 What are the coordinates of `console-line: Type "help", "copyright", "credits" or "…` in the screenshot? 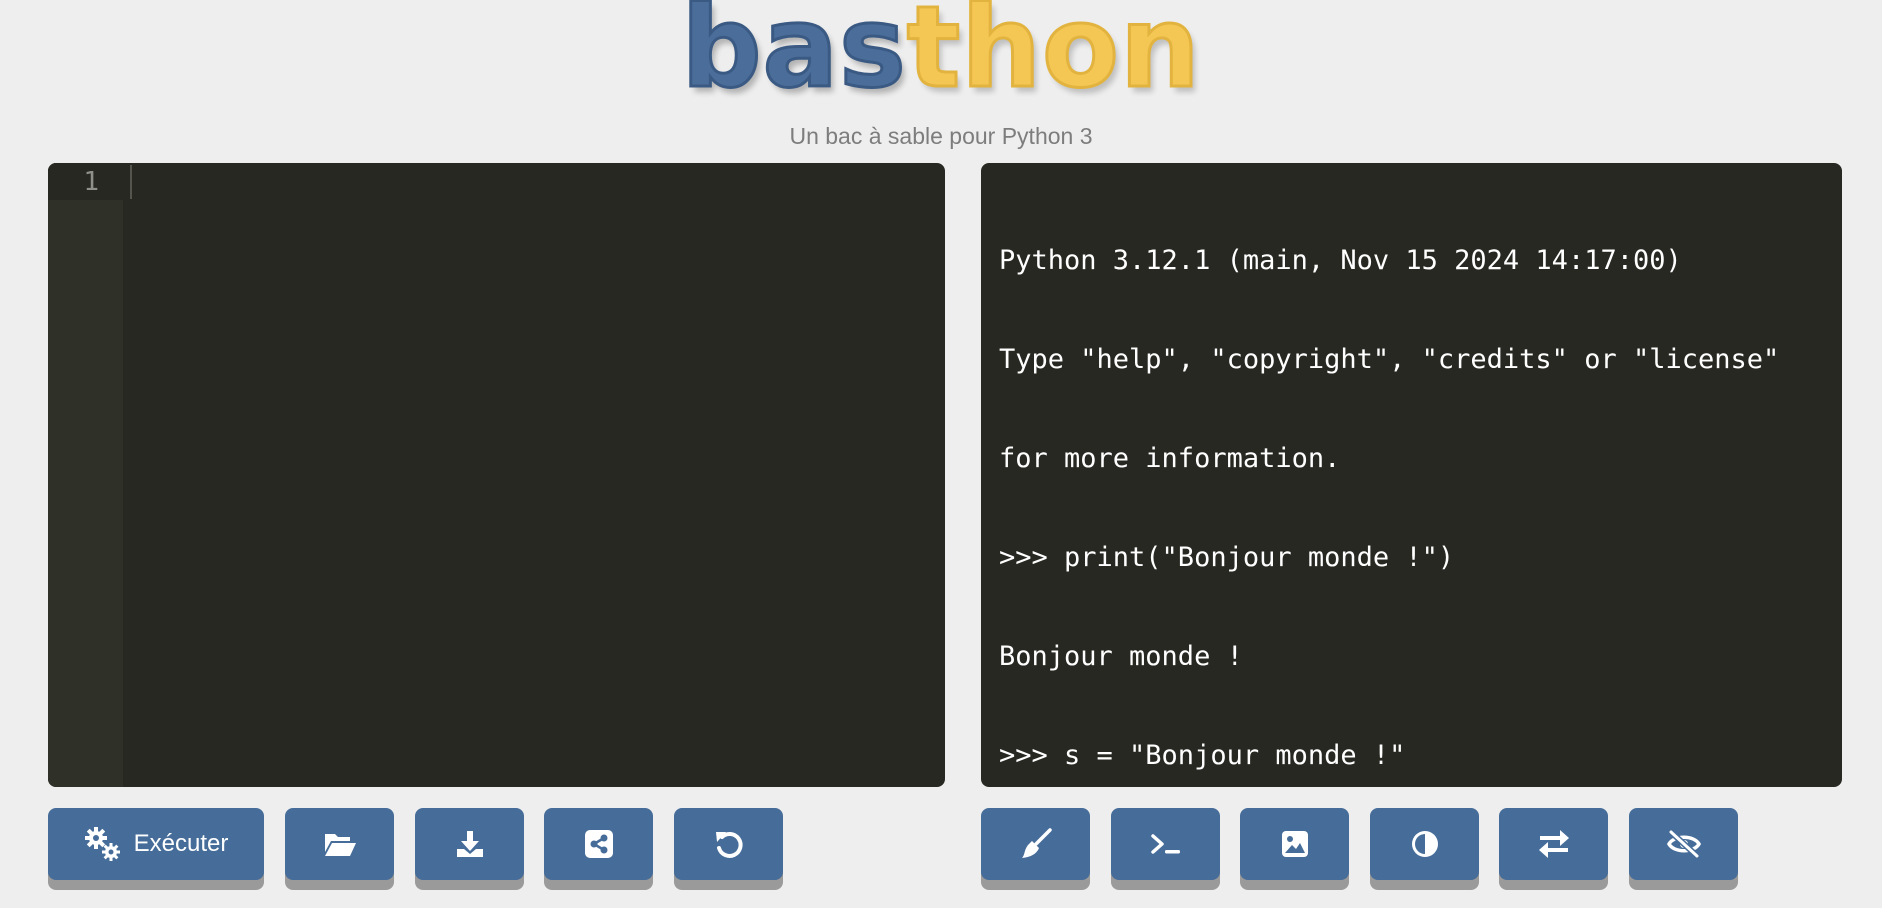 It's located at (1389, 359).